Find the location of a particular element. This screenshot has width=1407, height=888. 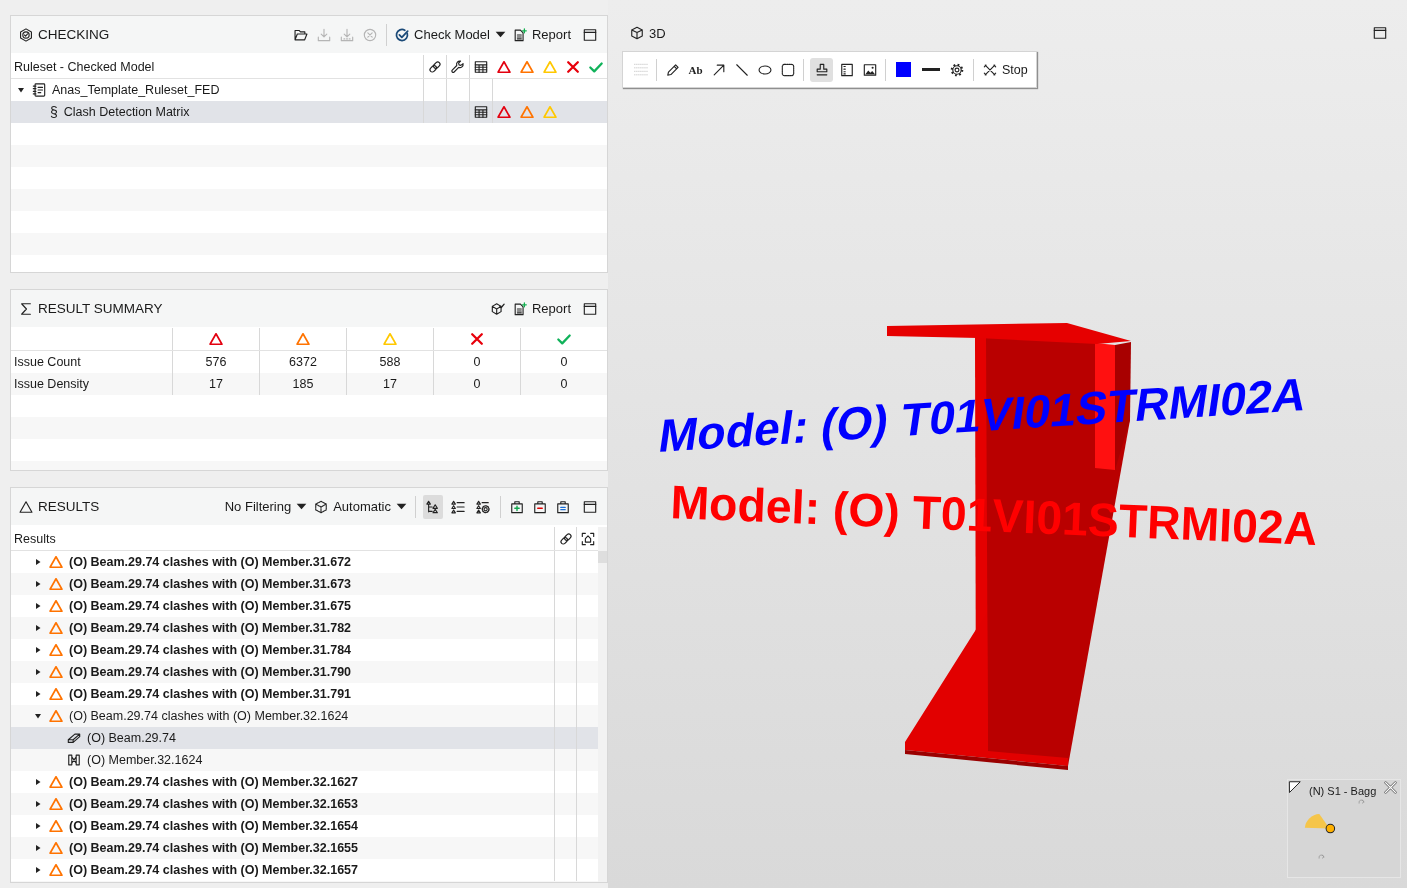

result-label: (O) Beam.29.74 clashes with (O) Member.31.784 is located at coordinates (210, 650).